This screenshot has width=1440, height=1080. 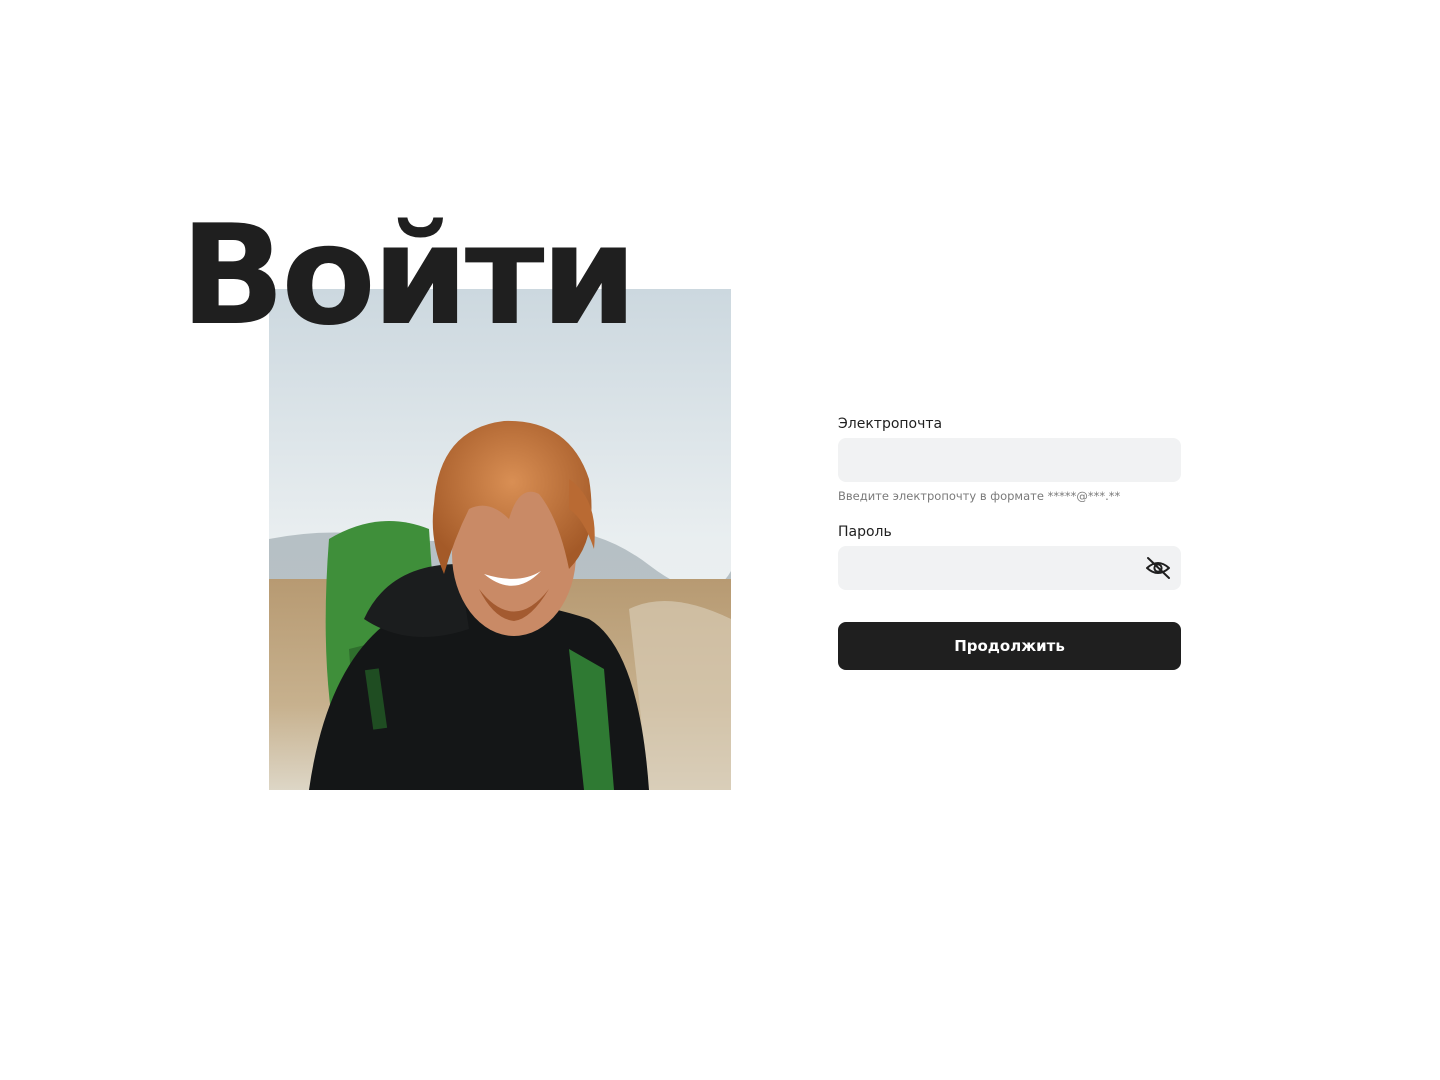 I want to click on continue-button: Продолжить, so click(x=1009, y=646).